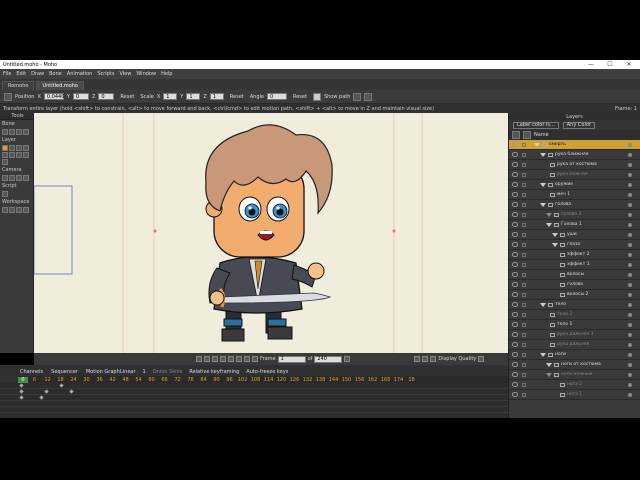 This screenshot has width=640, height=480. I want to click on set-origin-icon, so click(12, 148).